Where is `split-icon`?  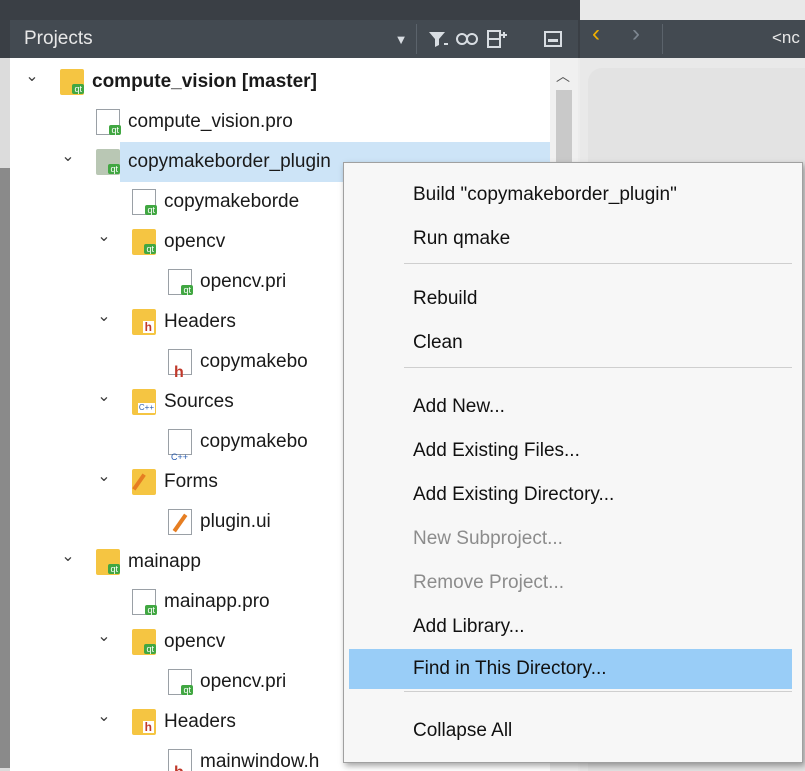
split-icon is located at coordinates (497, 39).